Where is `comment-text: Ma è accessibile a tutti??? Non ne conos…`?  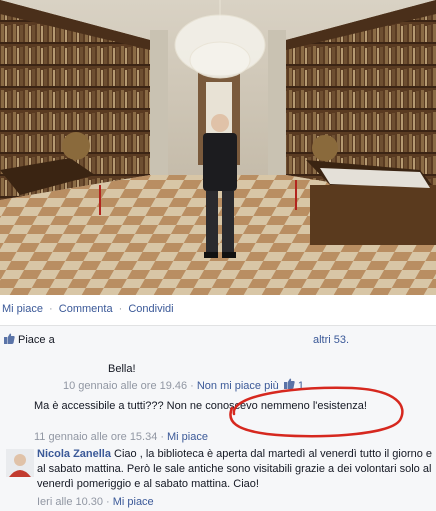 comment-text: Ma è accessibile a tutti??? Non ne conos… is located at coordinates (200, 406).